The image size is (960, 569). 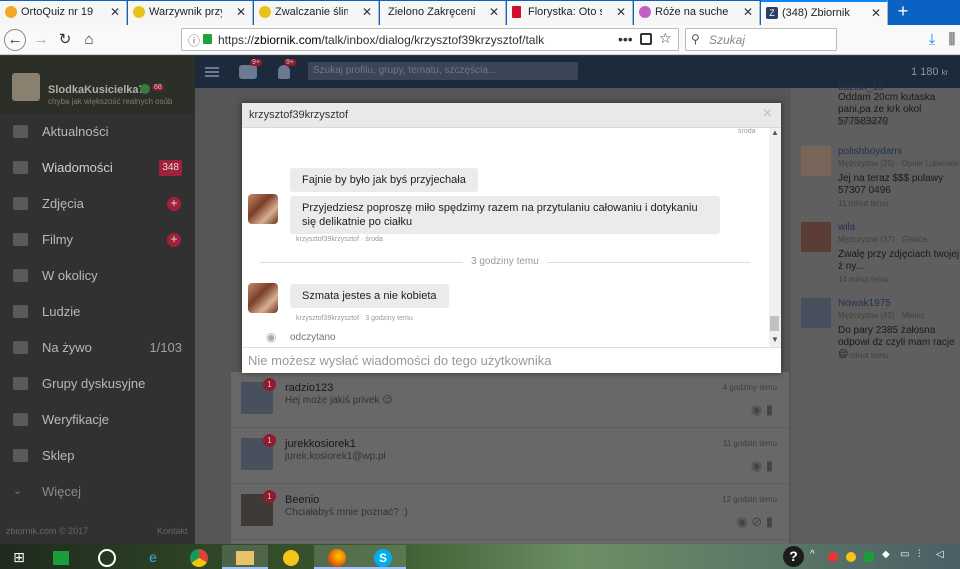 What do you see at coordinates (96, 90) in the screenshot?
I see `profile-name: SlodkaKusicielka7` at bounding box center [96, 90].